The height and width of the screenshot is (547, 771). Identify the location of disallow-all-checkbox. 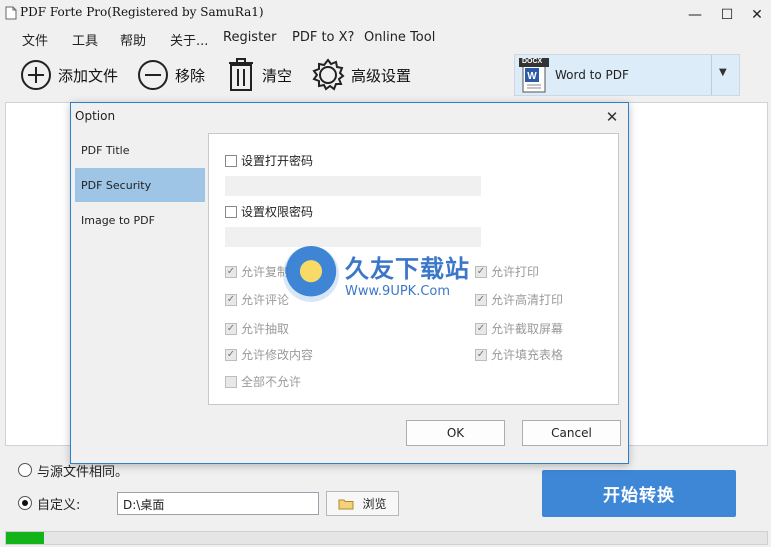
(231, 381).